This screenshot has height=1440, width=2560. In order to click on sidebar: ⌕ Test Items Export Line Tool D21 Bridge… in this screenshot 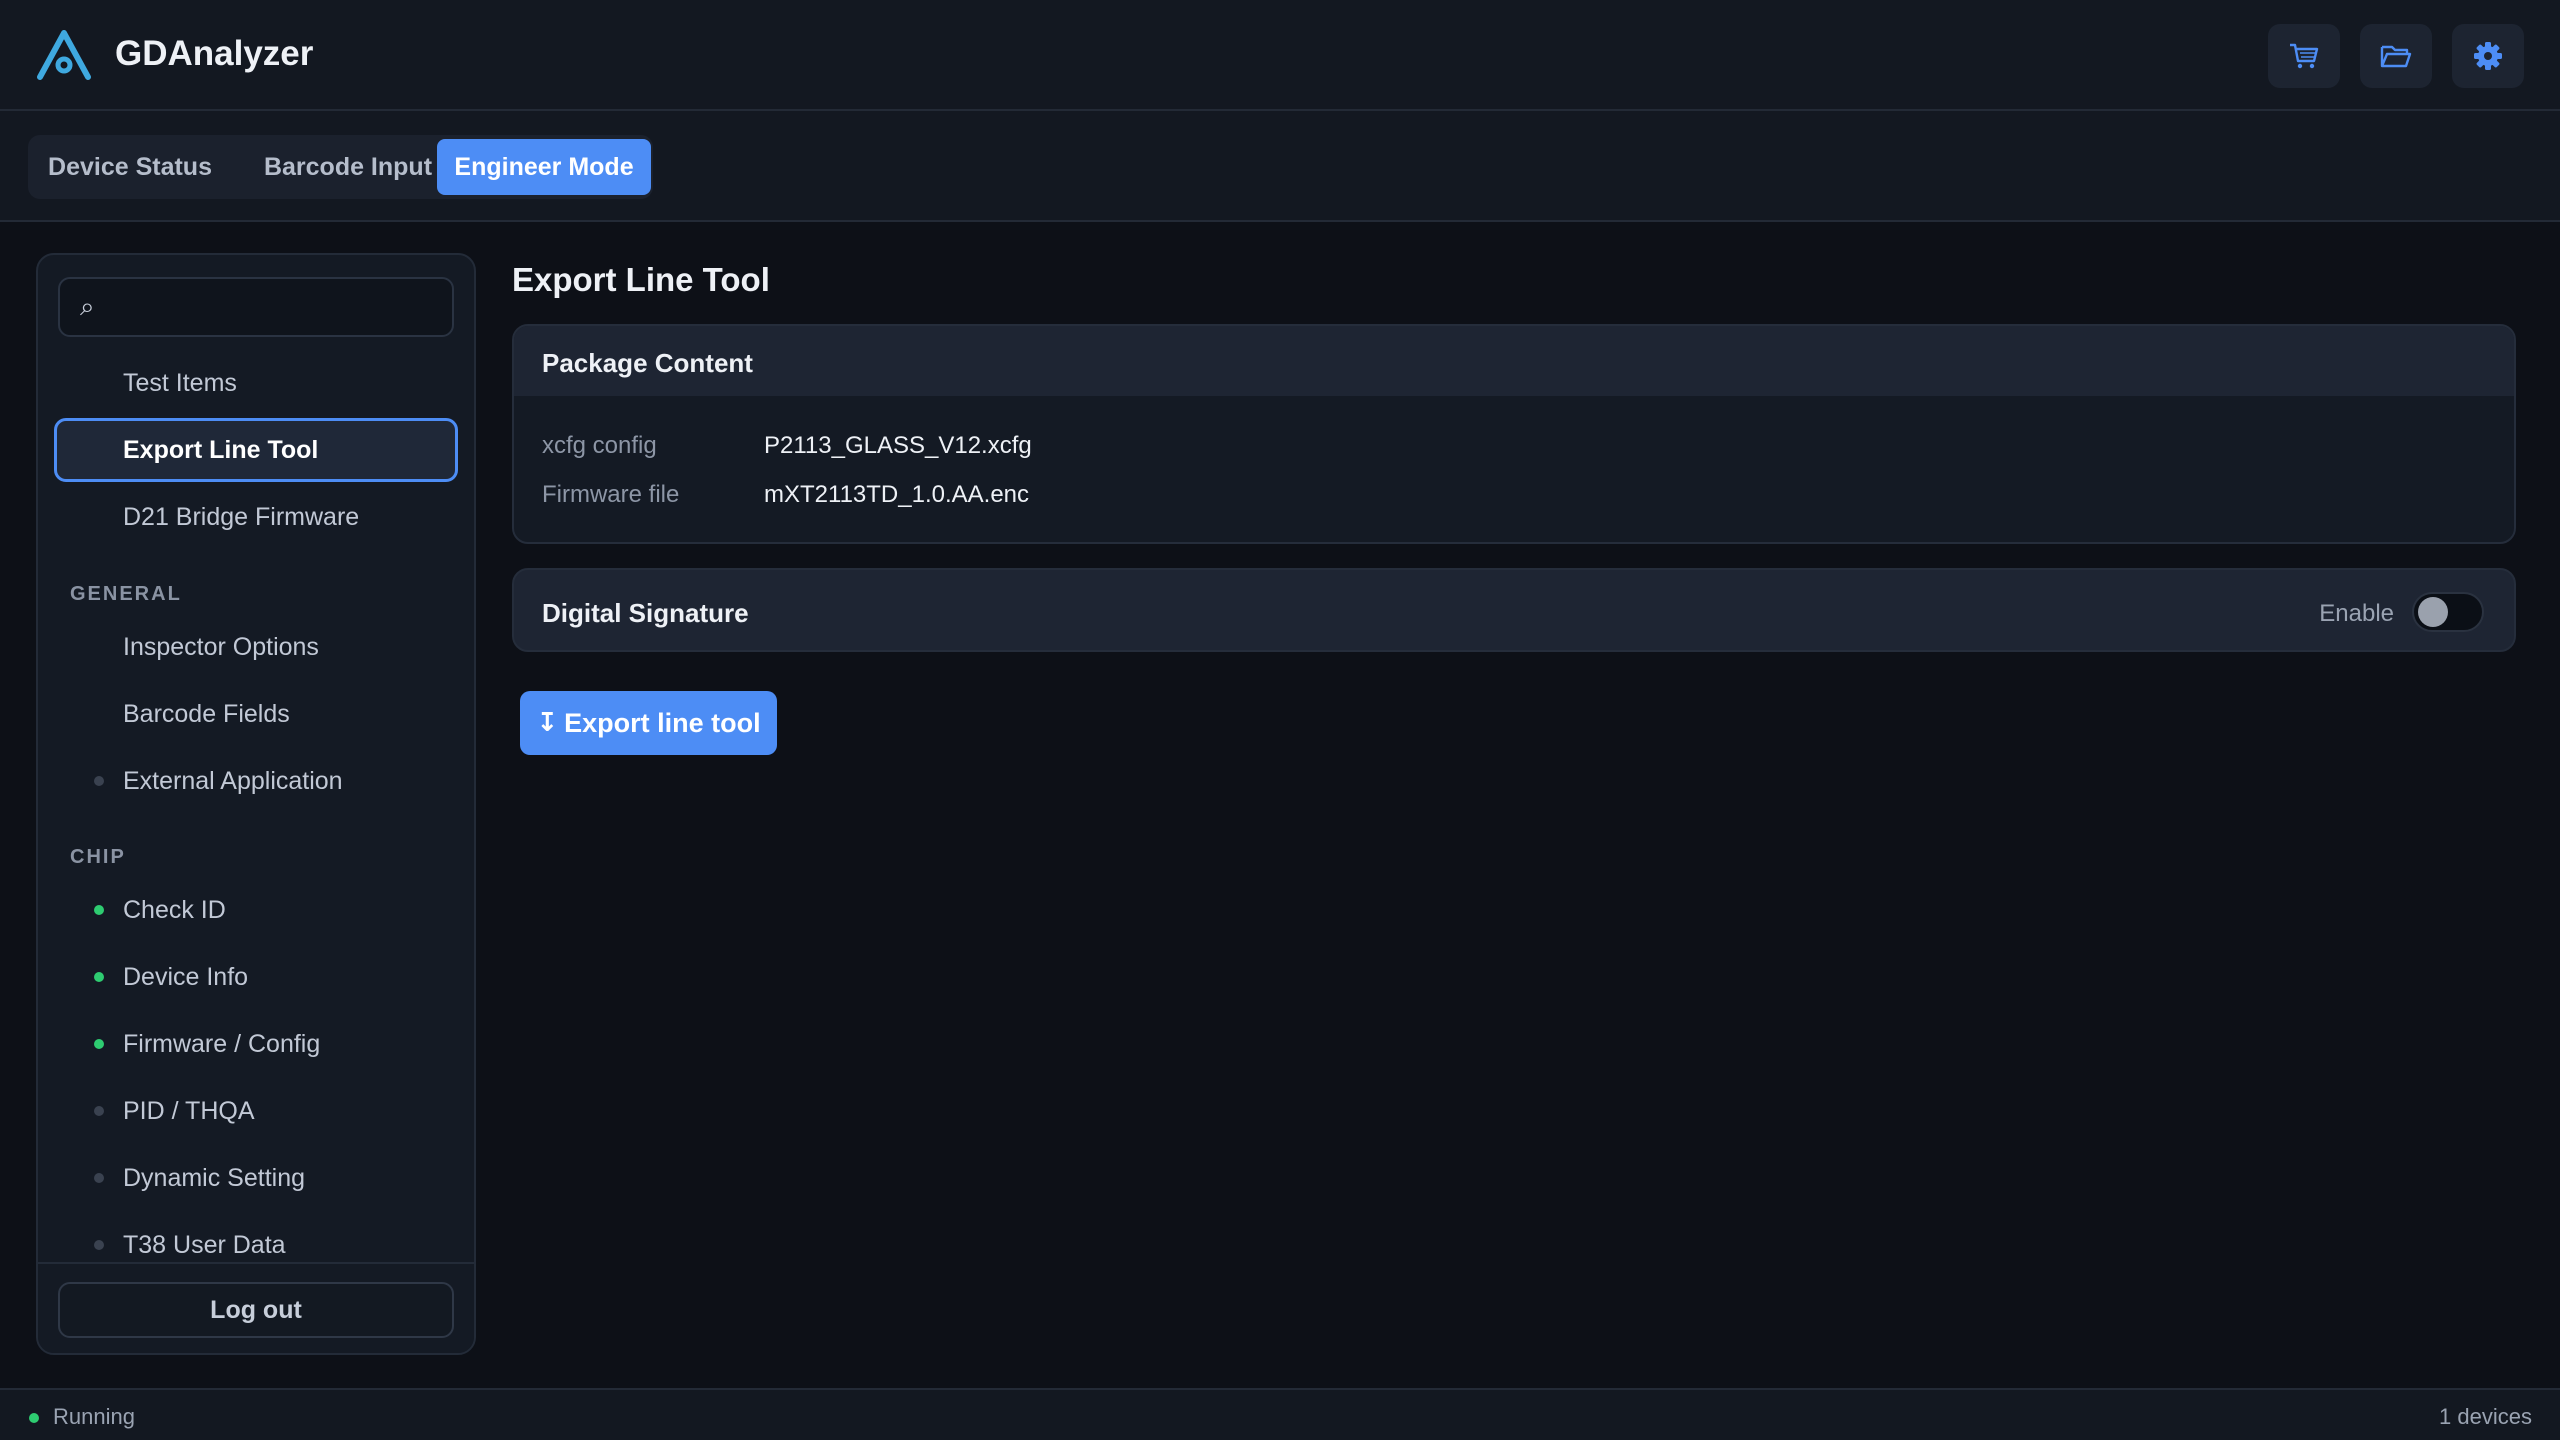, I will do `click(256, 804)`.